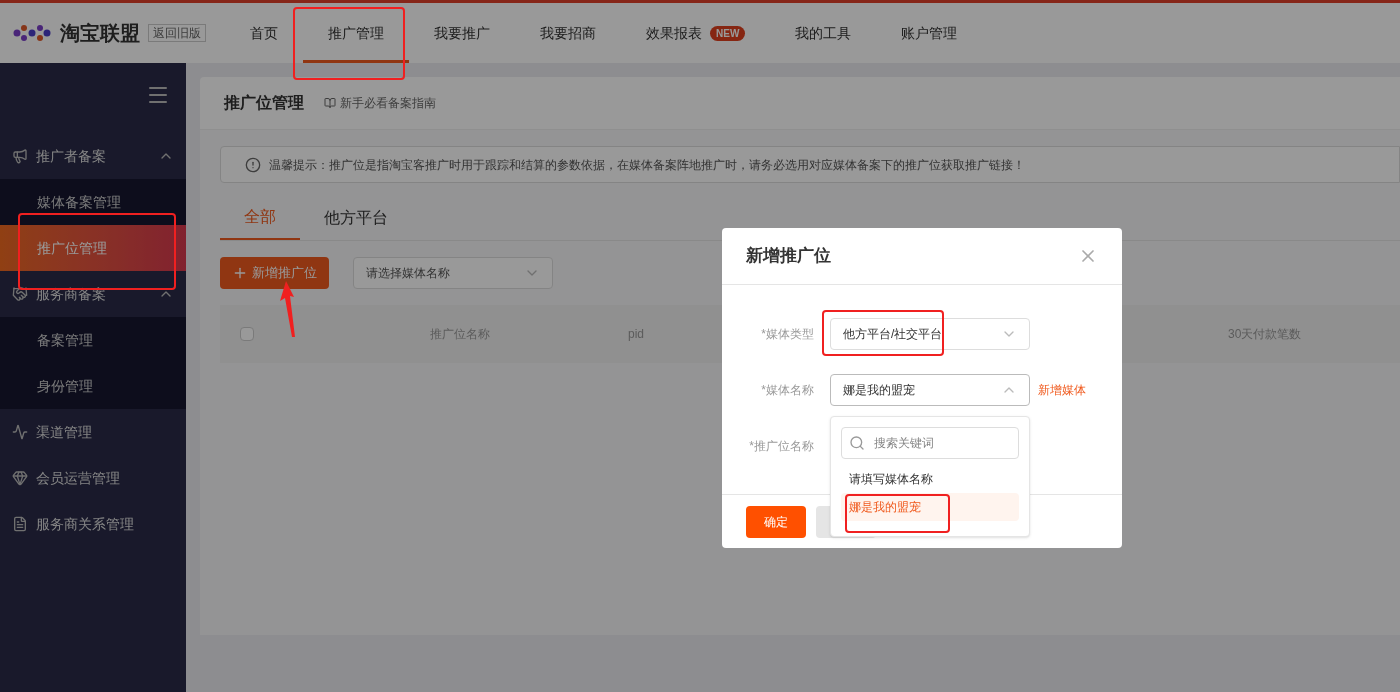  Describe the element at coordinates (380, 103) in the screenshot. I see `guide-link: 新手必看备案指南` at that location.